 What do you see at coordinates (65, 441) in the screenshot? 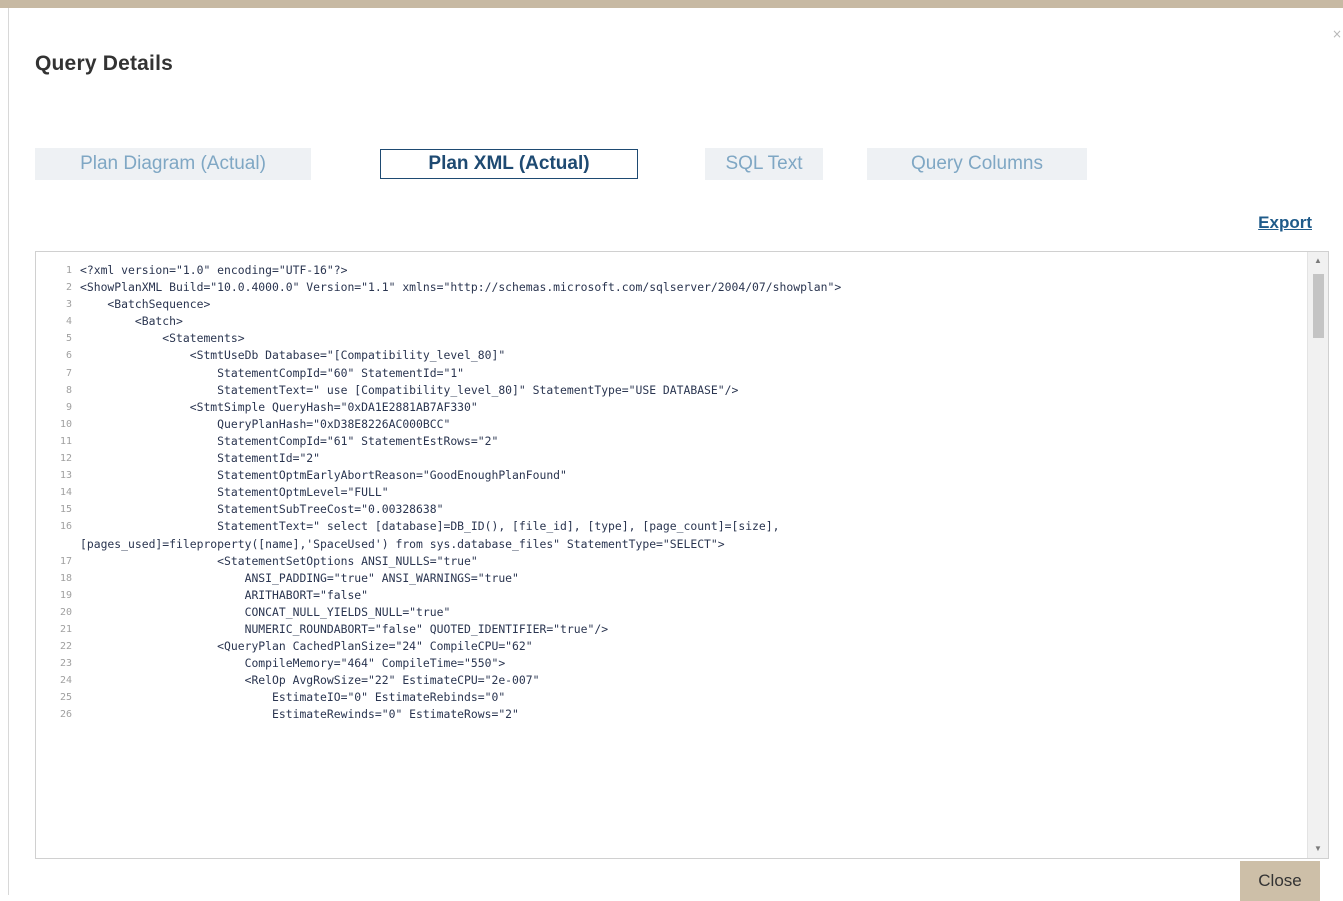
I see `line-number: 11` at bounding box center [65, 441].